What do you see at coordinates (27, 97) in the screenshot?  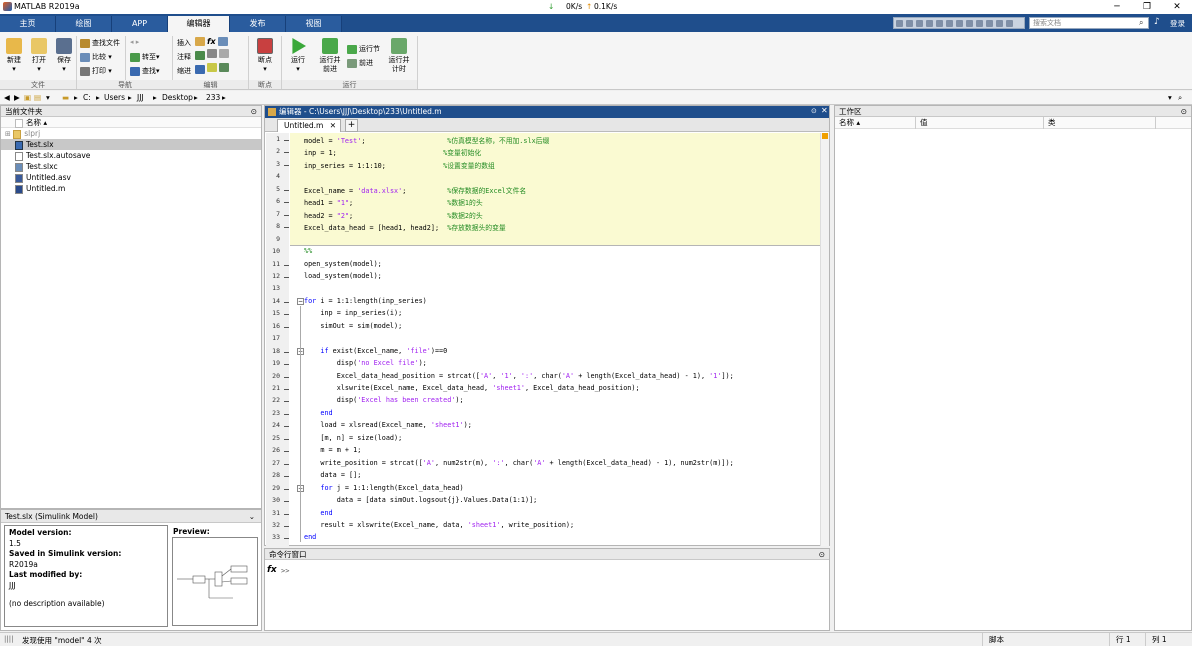 I see `up-folder-icon: ▣` at bounding box center [27, 97].